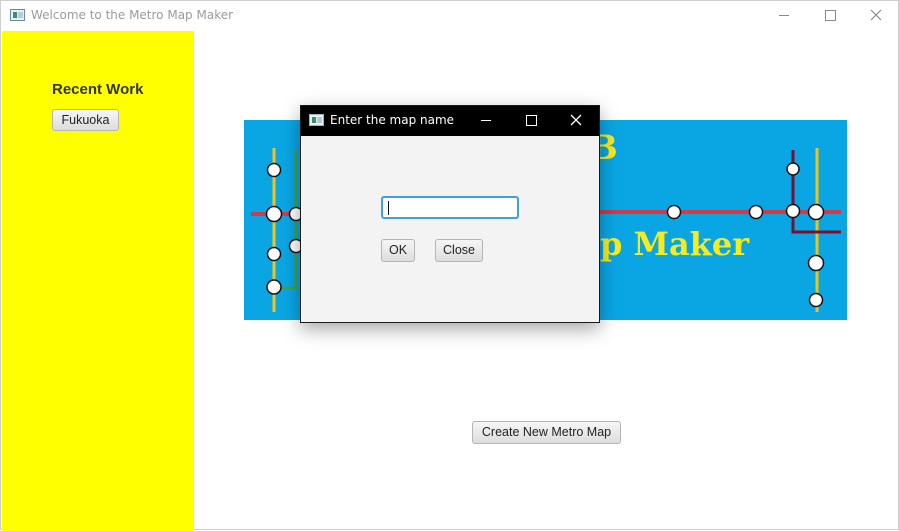 The image size is (899, 531). What do you see at coordinates (316, 120) in the screenshot?
I see `dialog-app-icon` at bounding box center [316, 120].